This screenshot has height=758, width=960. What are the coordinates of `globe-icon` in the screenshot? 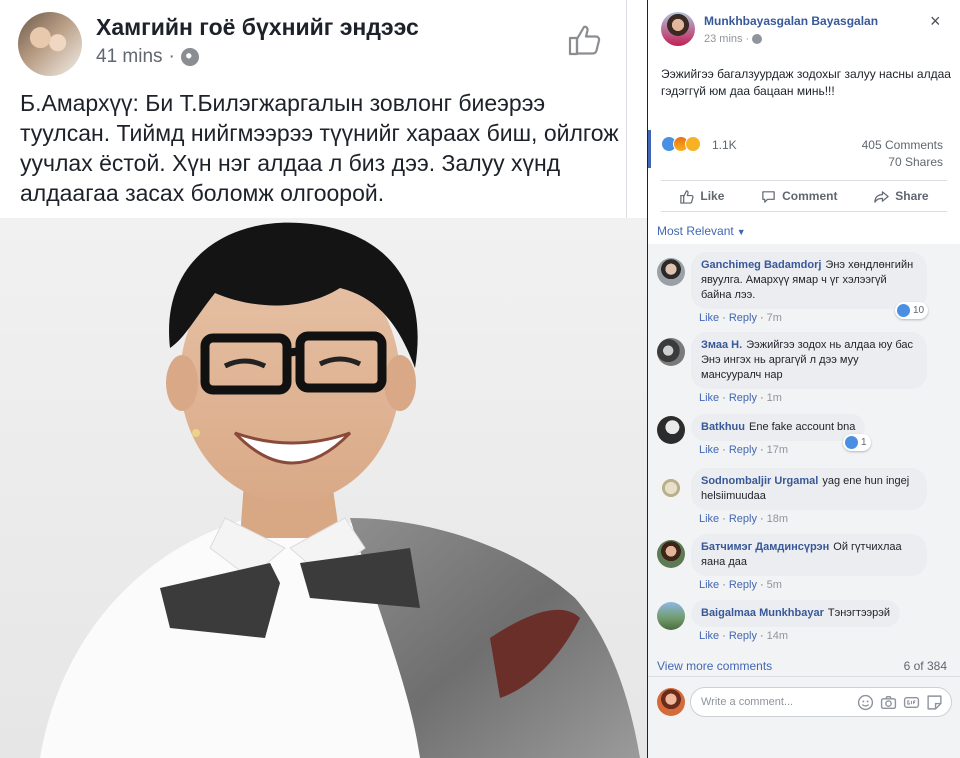 It's located at (757, 39).